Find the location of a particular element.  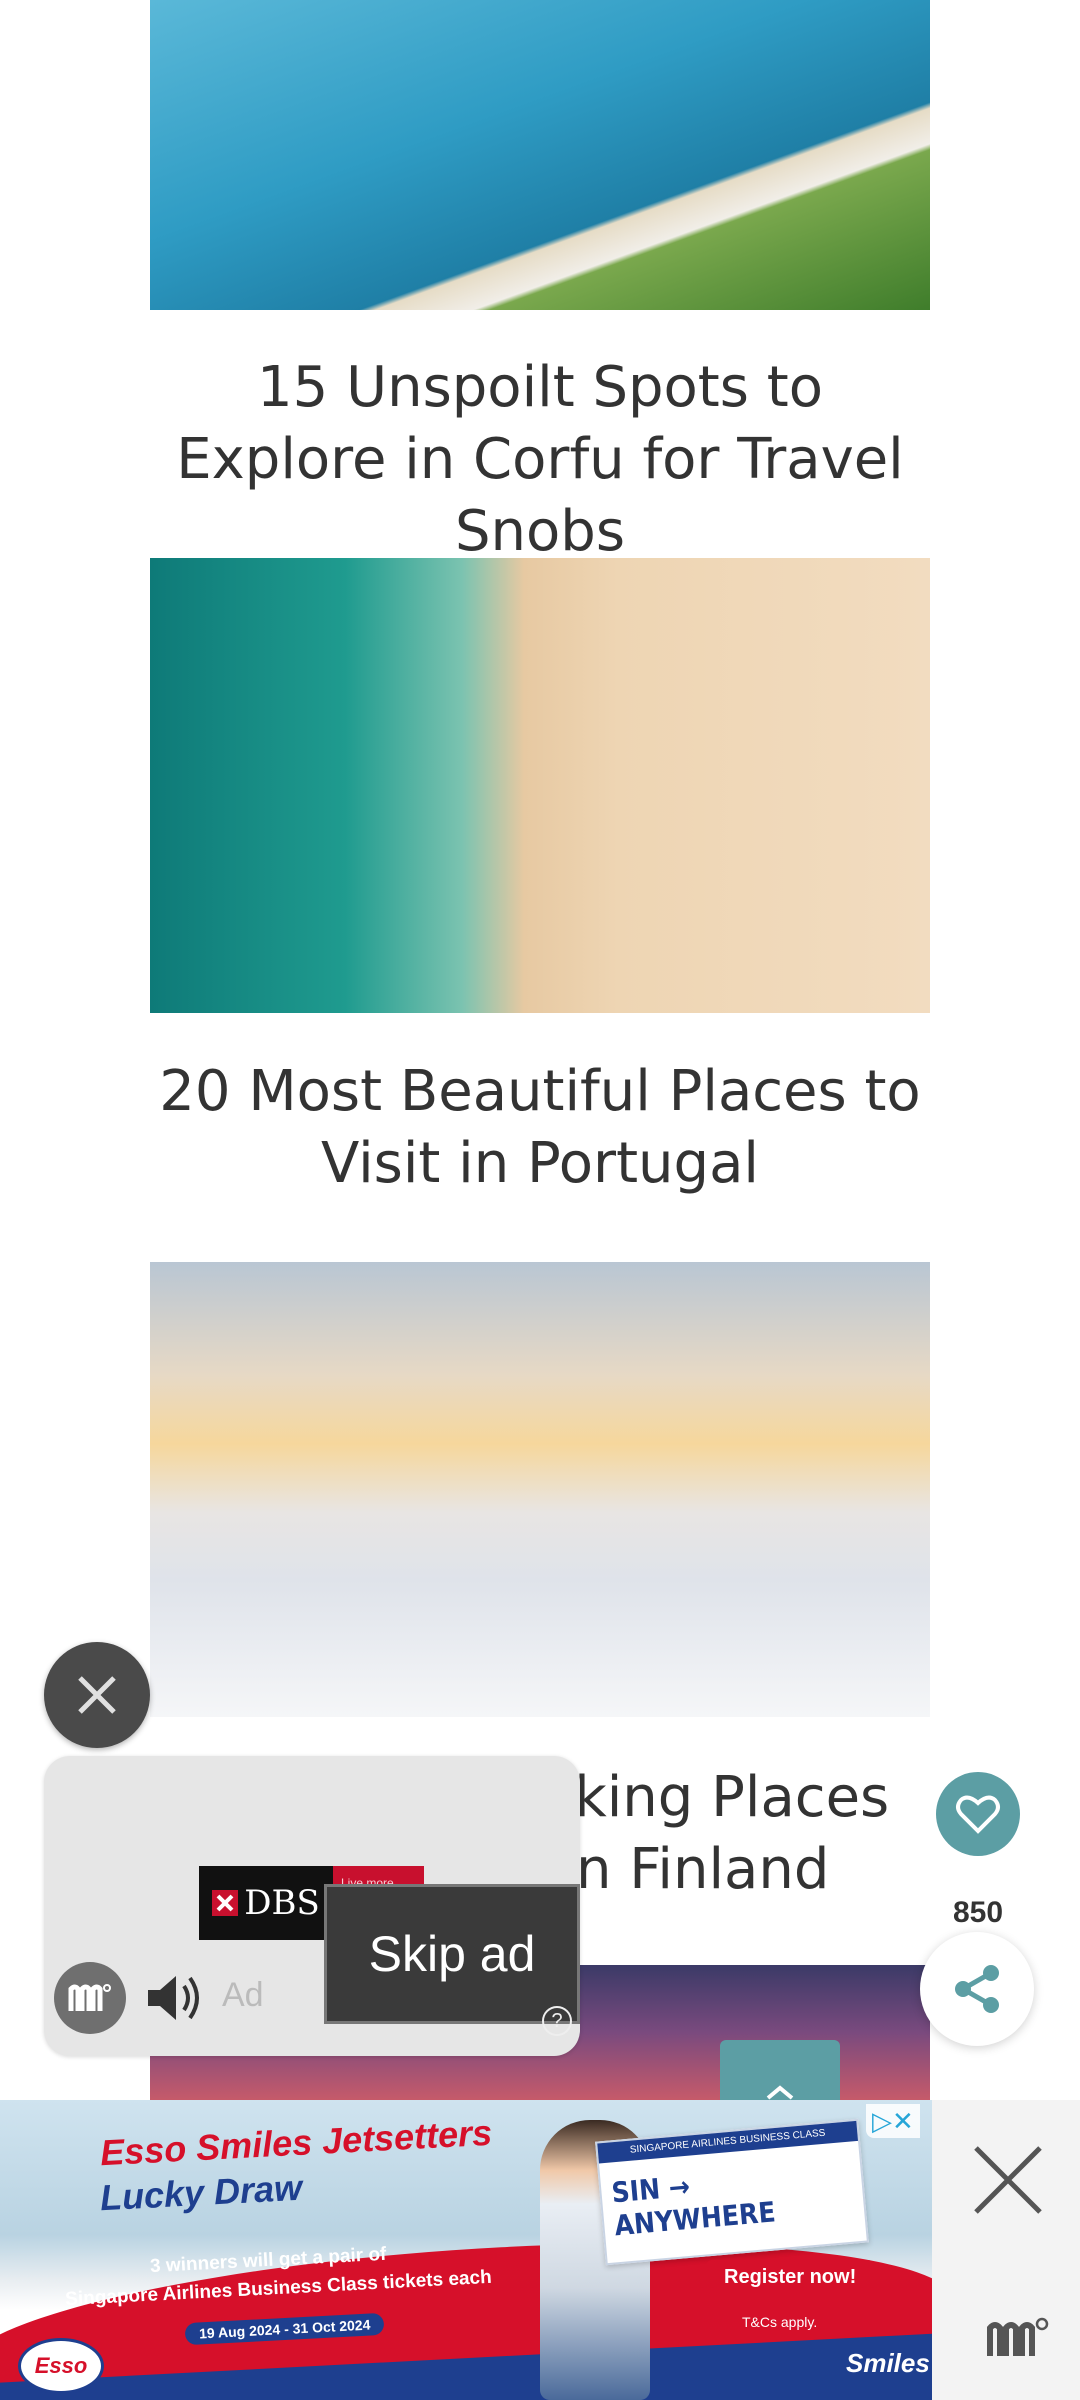

dbs-brand-text: DBS is located at coordinates (282, 1903).